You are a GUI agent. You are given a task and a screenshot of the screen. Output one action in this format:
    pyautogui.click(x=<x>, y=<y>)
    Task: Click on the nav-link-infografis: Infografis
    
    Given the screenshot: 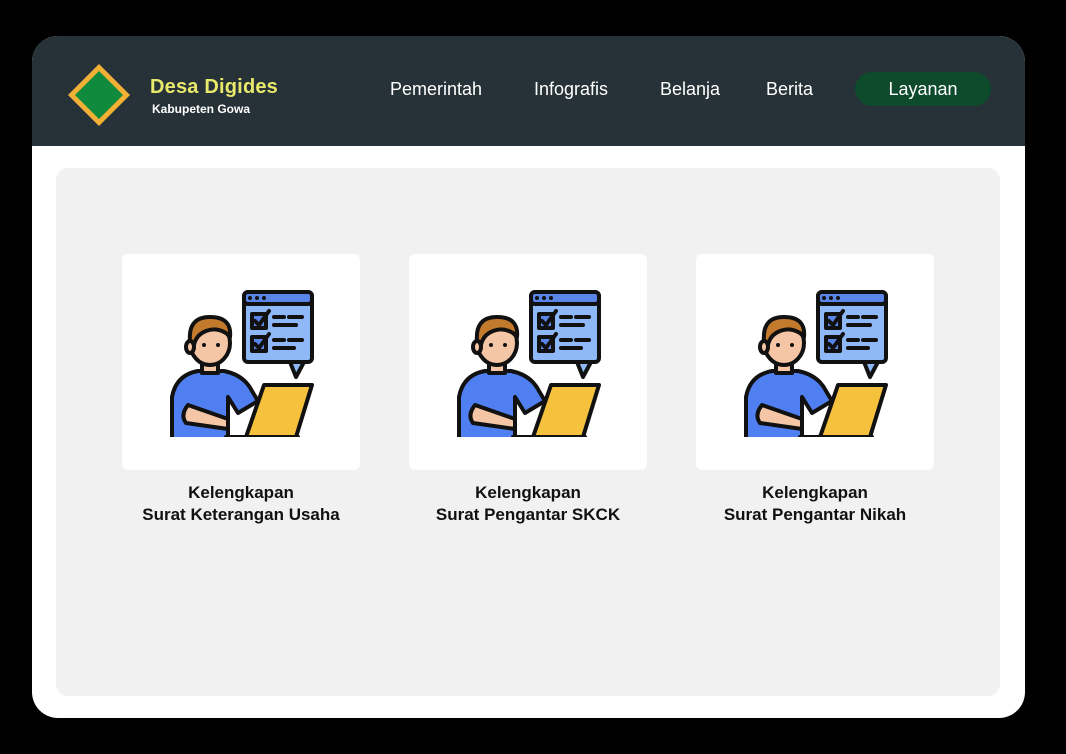 What is the action you would take?
    pyautogui.click(x=571, y=89)
    